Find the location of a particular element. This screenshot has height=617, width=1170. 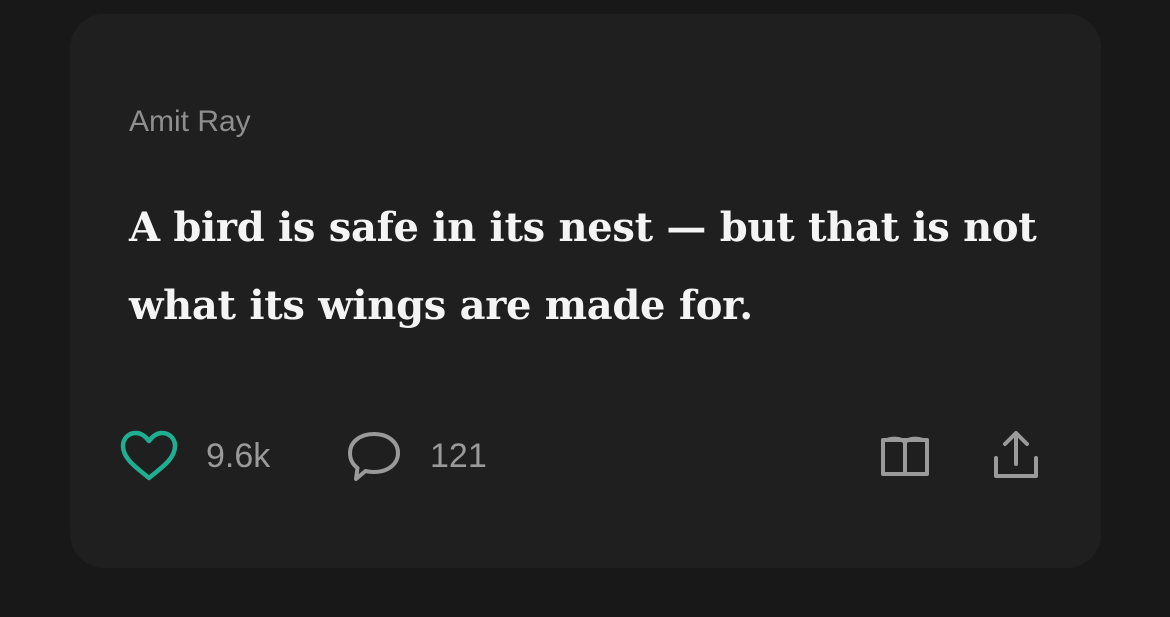

share-icon is located at coordinates (1016, 456).